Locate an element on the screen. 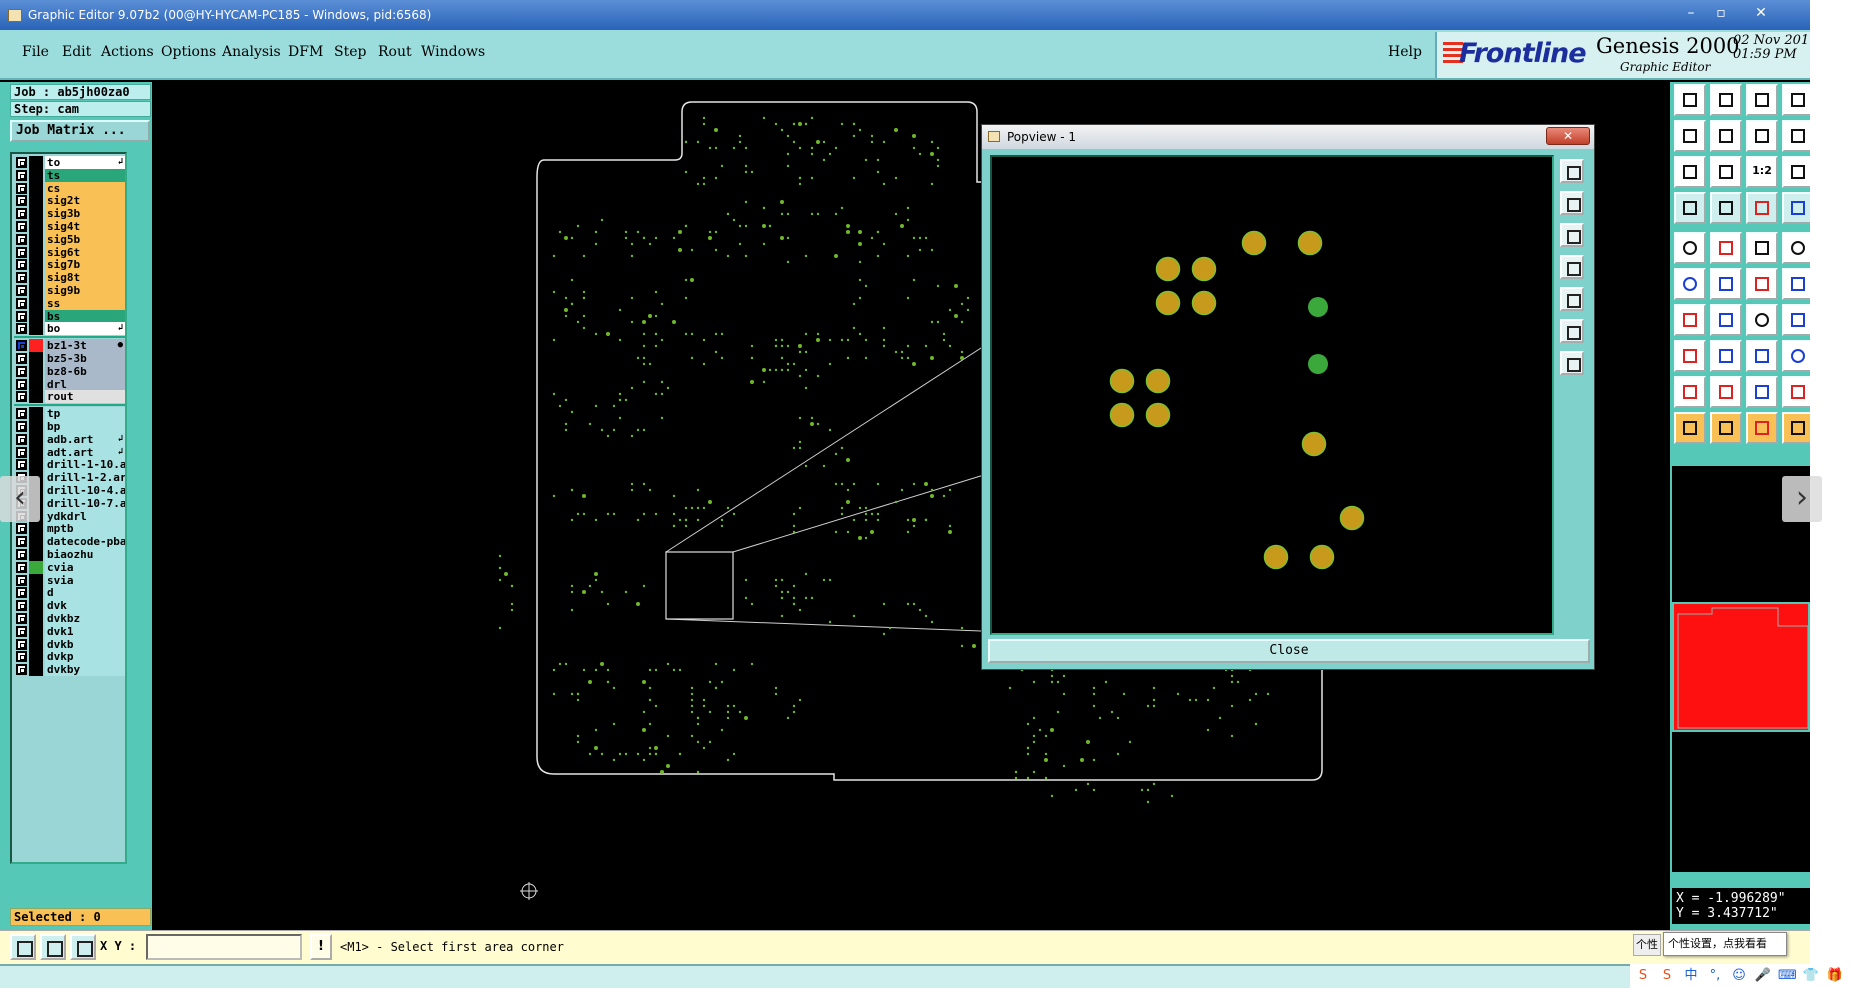 This screenshot has height=988, width=1854. menu-step: Step is located at coordinates (350, 52).